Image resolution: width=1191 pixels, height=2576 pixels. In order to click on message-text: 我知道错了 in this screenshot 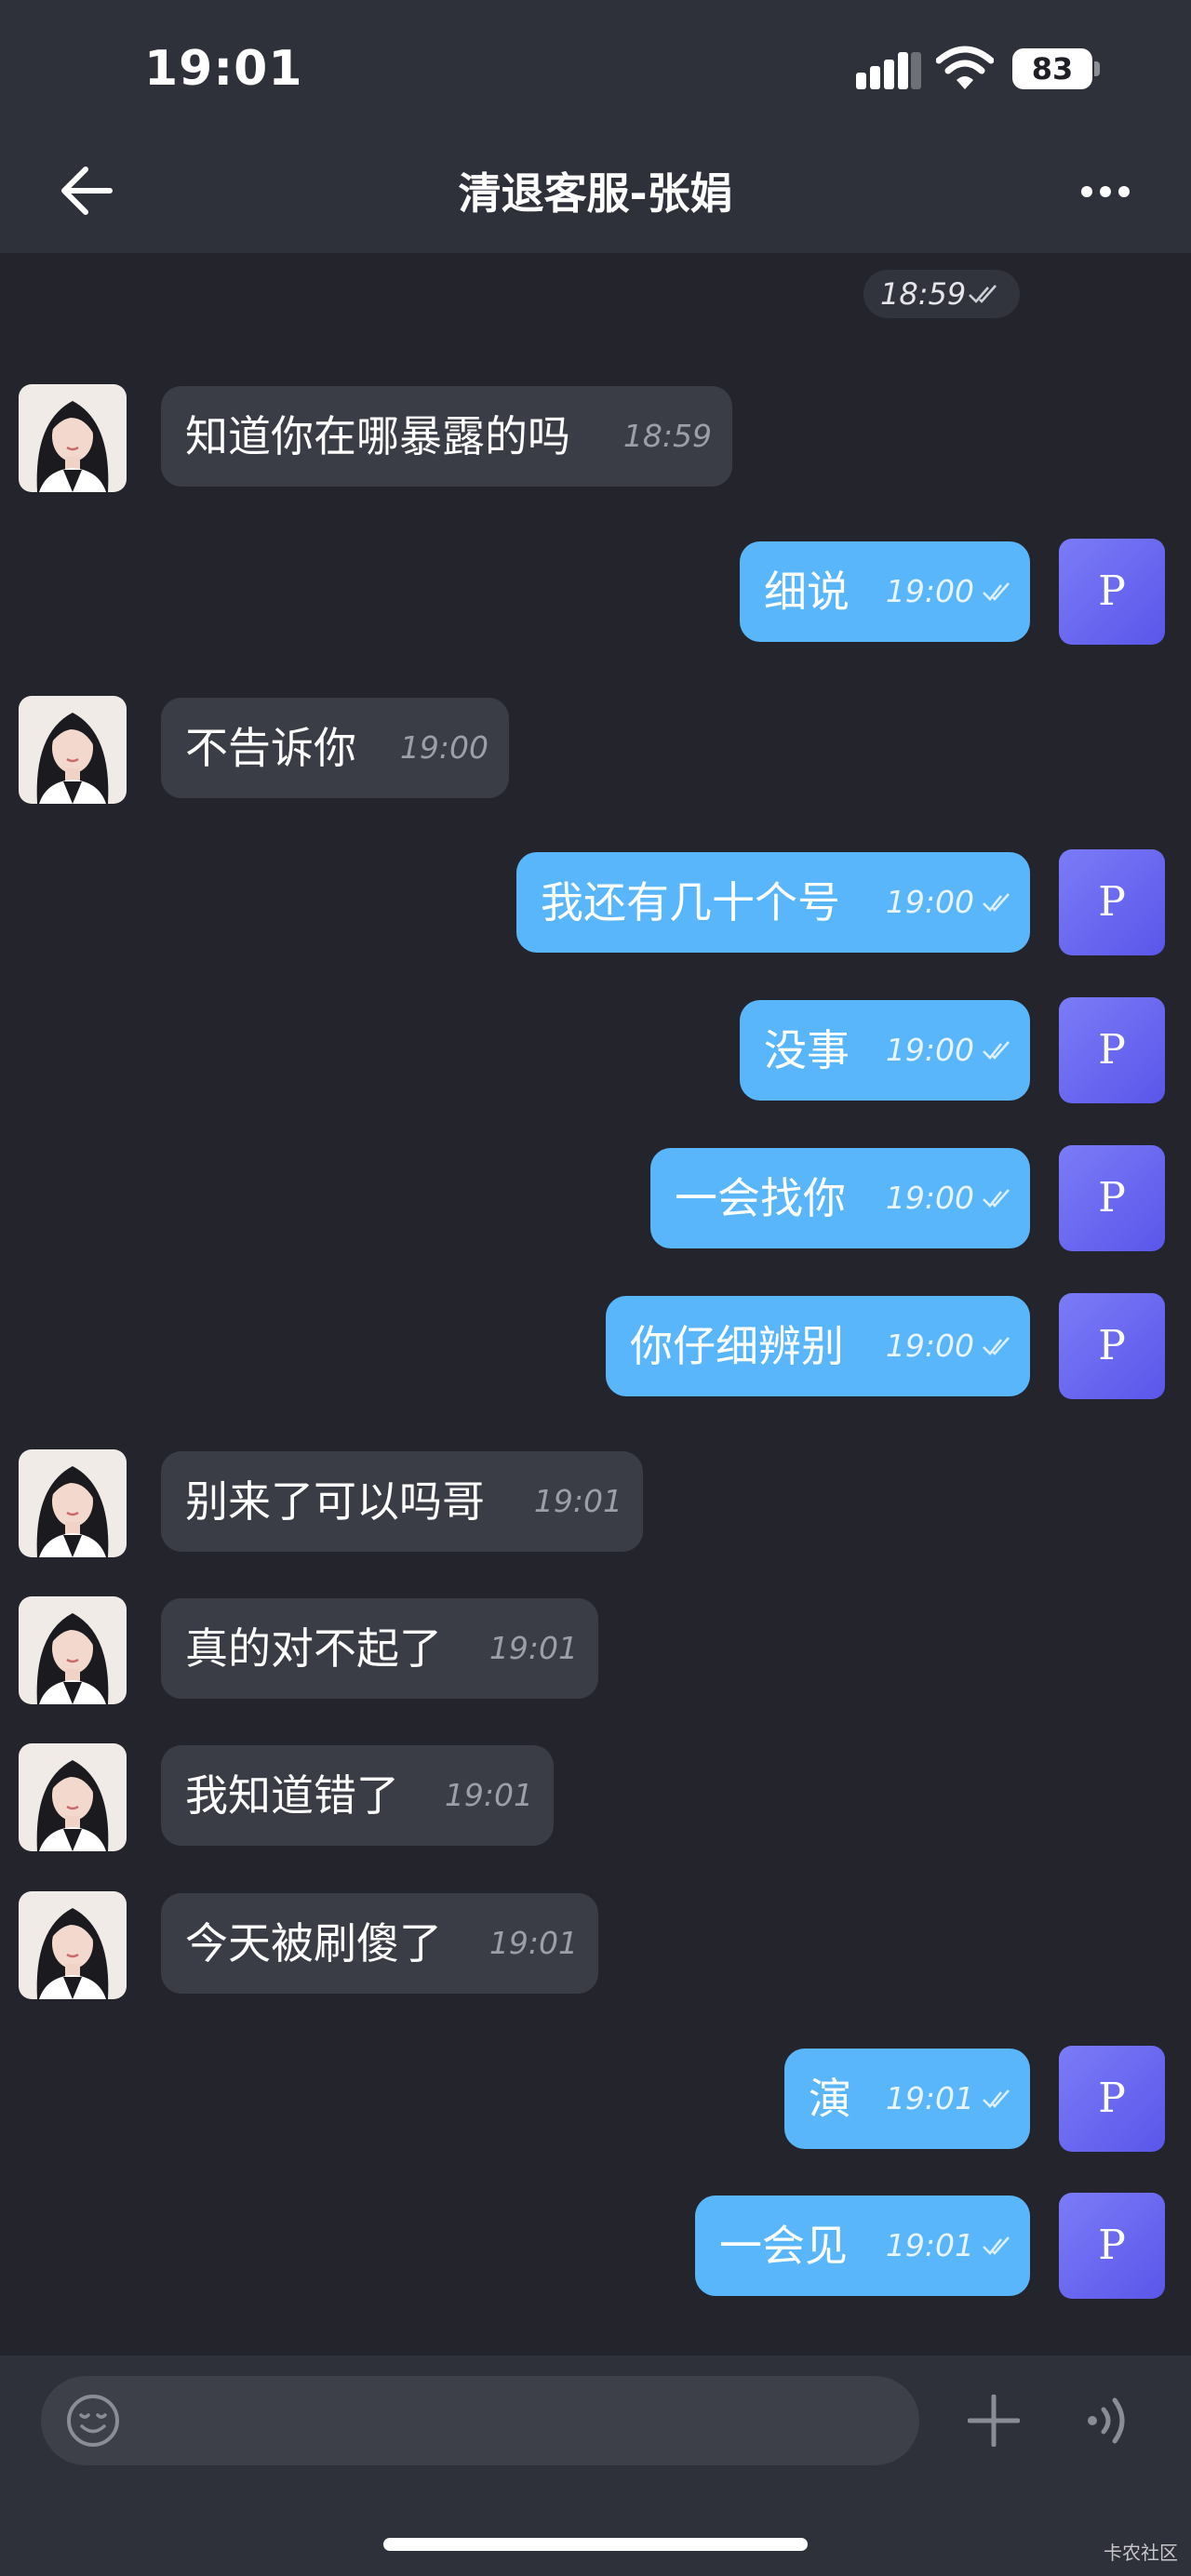, I will do `click(292, 1795)`.